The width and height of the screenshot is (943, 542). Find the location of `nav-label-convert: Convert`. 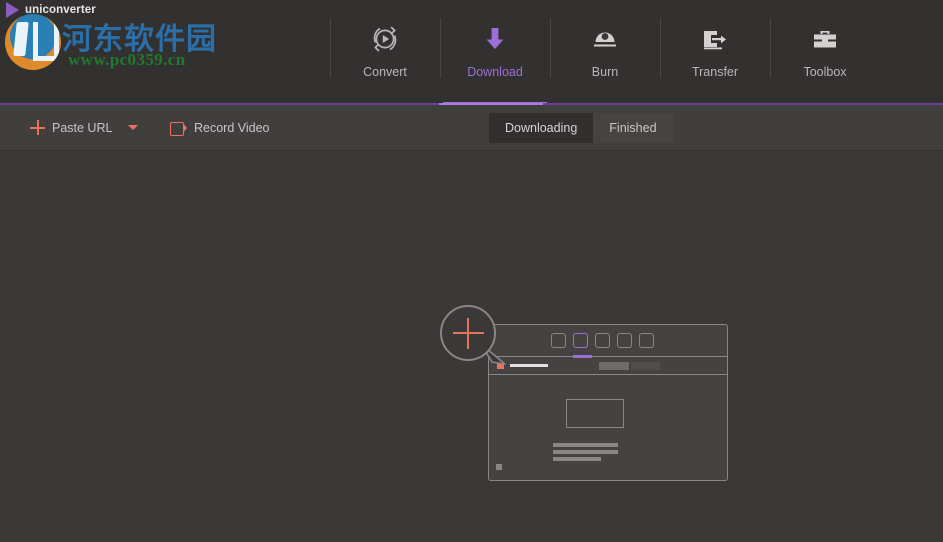

nav-label-convert: Convert is located at coordinates (385, 72).